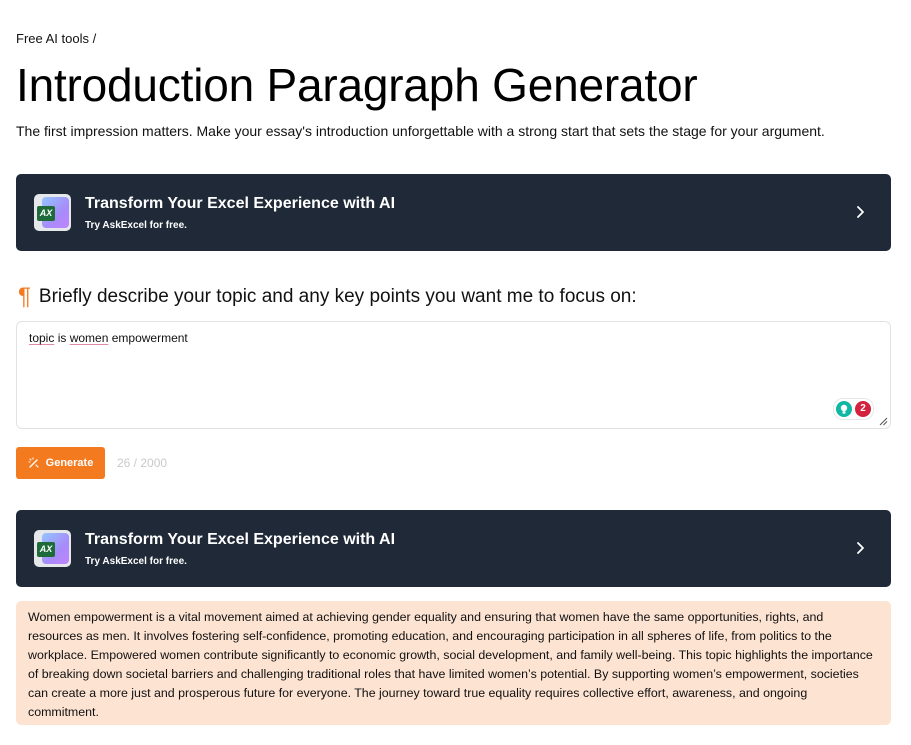  I want to click on topic-word: is, so click(62, 338).